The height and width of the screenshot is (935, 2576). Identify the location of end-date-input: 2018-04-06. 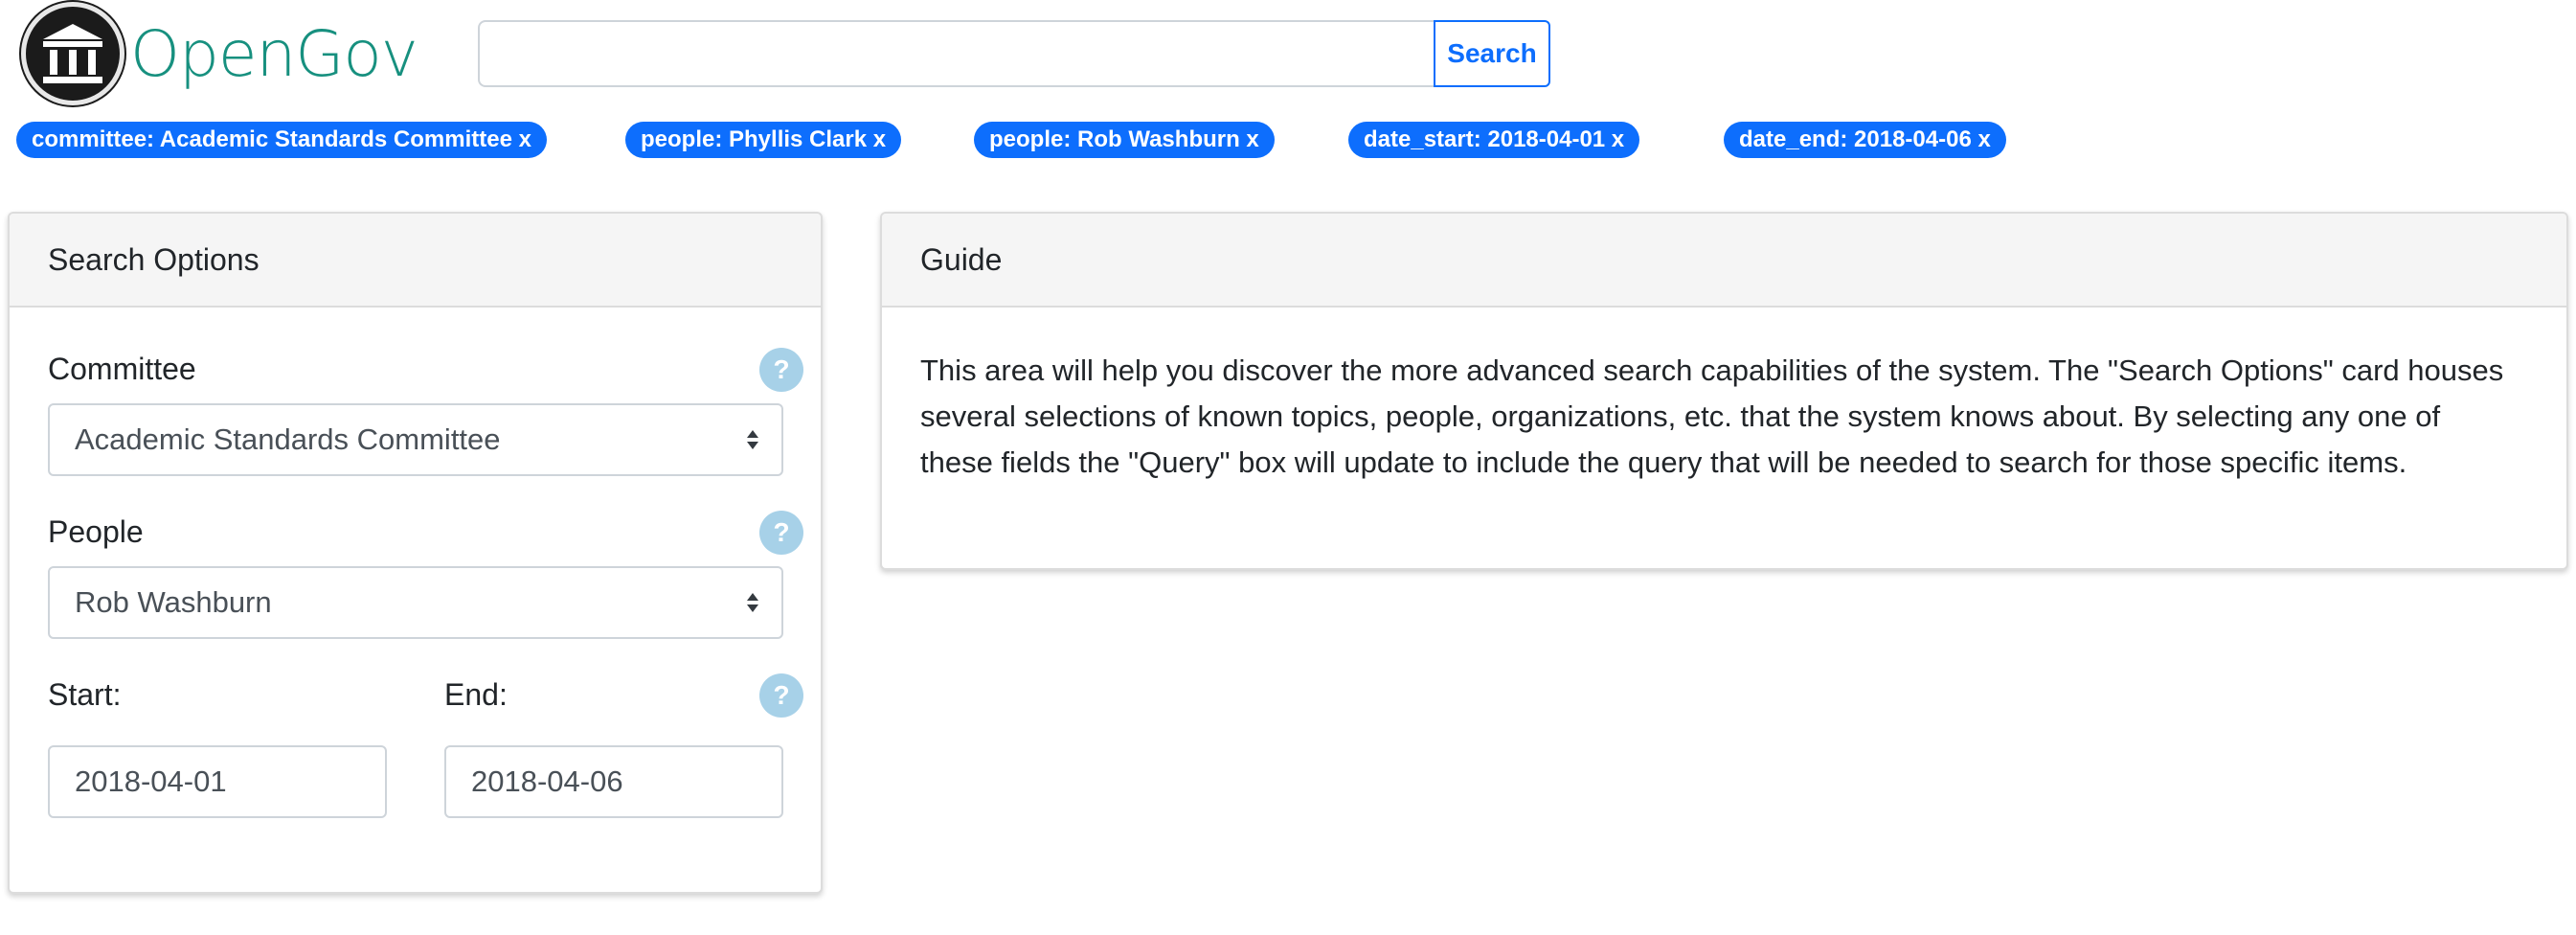
(613, 782).